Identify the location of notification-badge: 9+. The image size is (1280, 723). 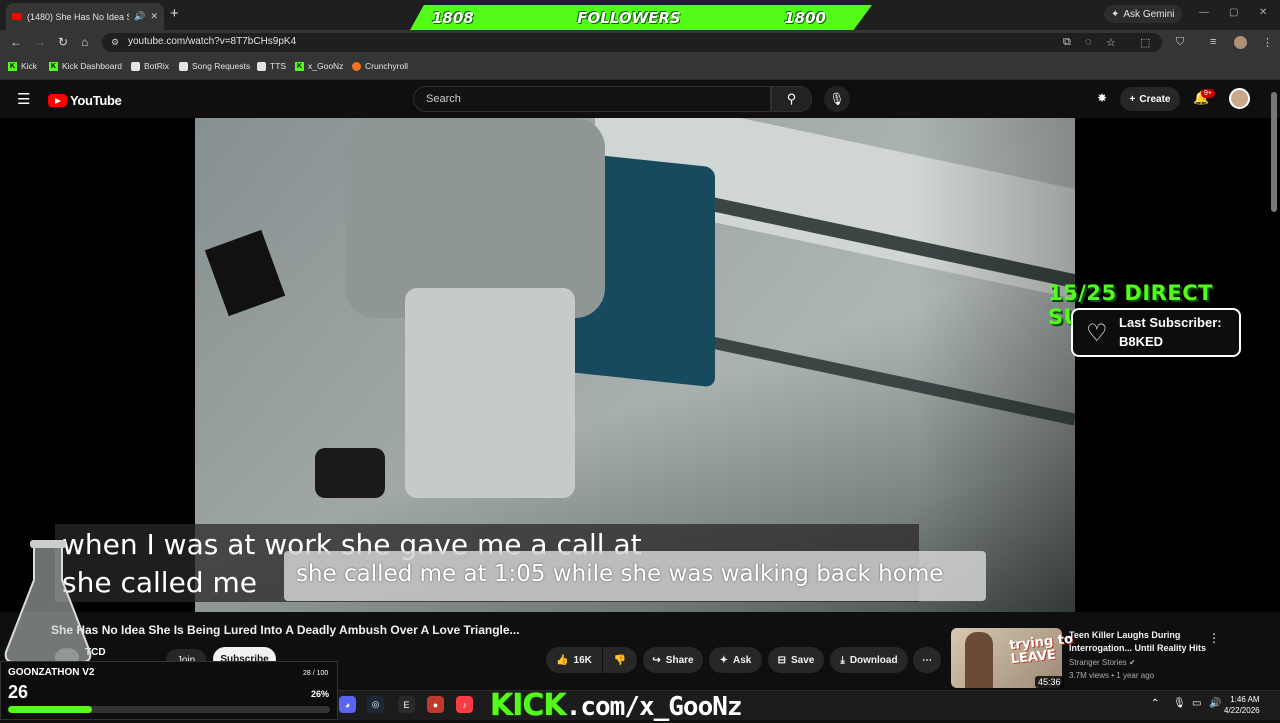
(1208, 93).